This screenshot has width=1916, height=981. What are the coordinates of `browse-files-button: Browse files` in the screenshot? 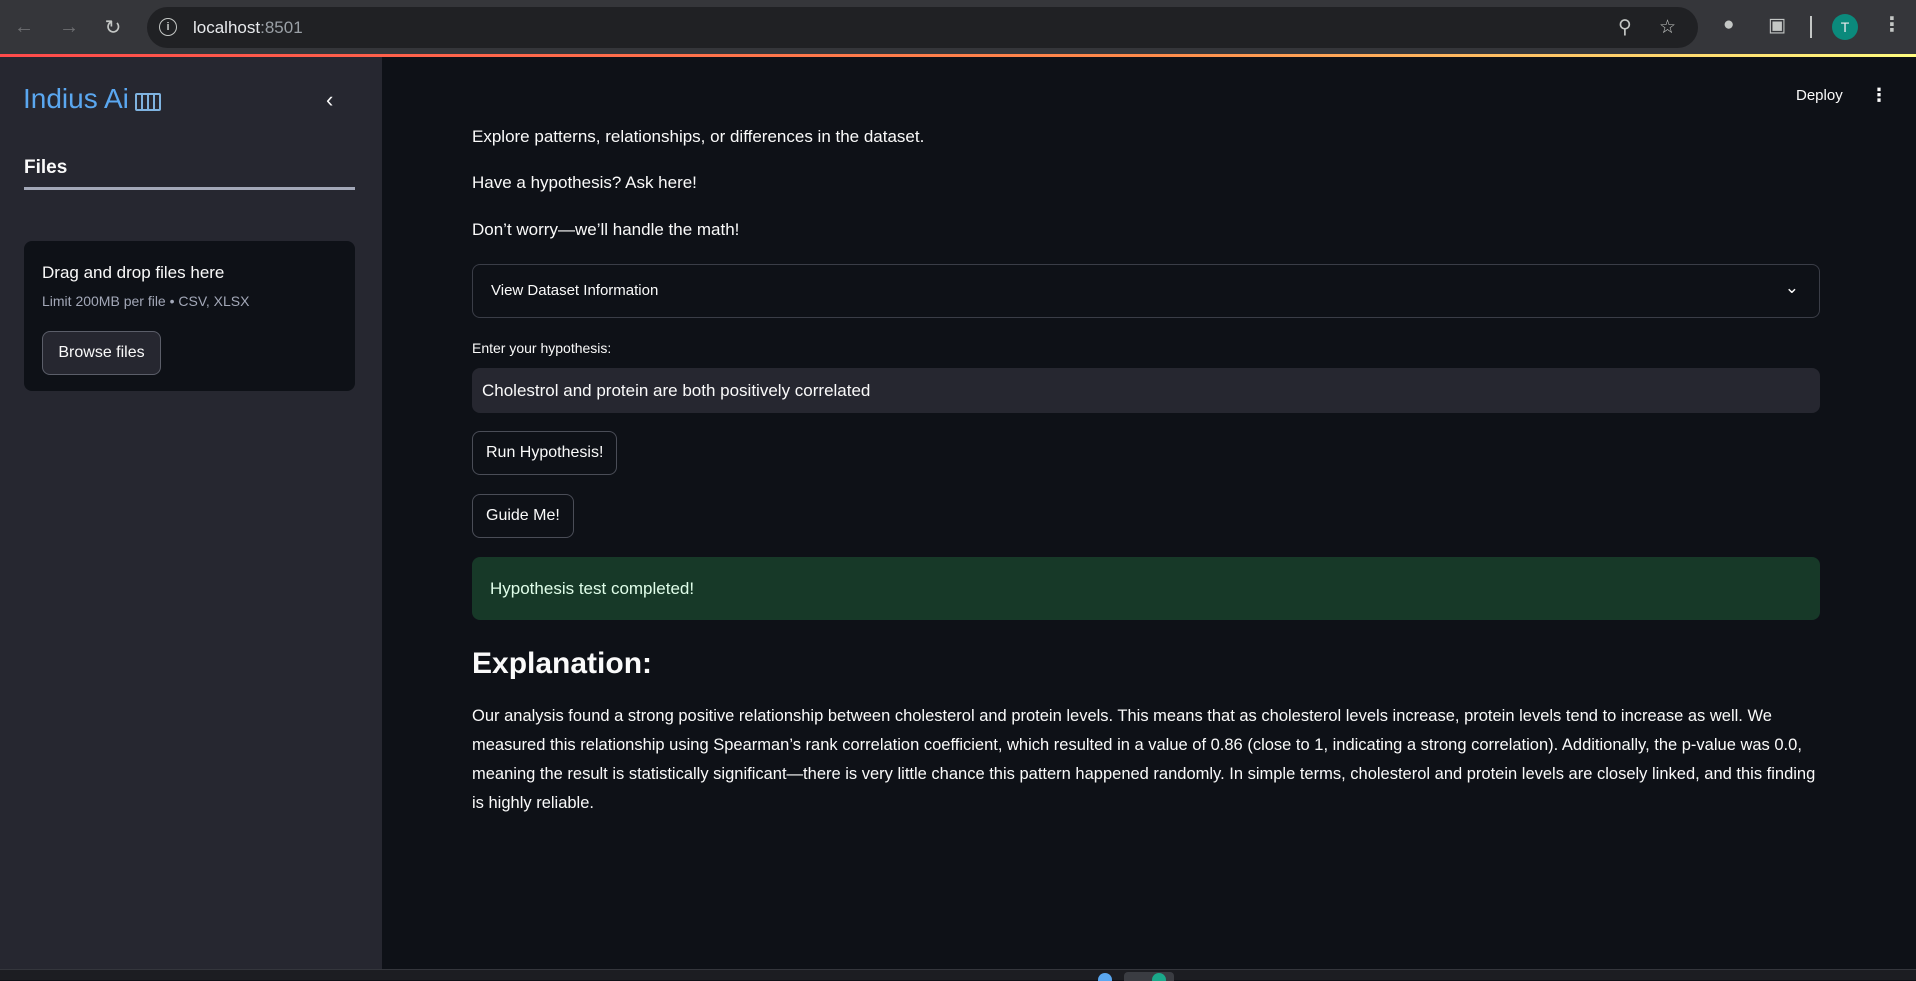 It's located at (101, 353).